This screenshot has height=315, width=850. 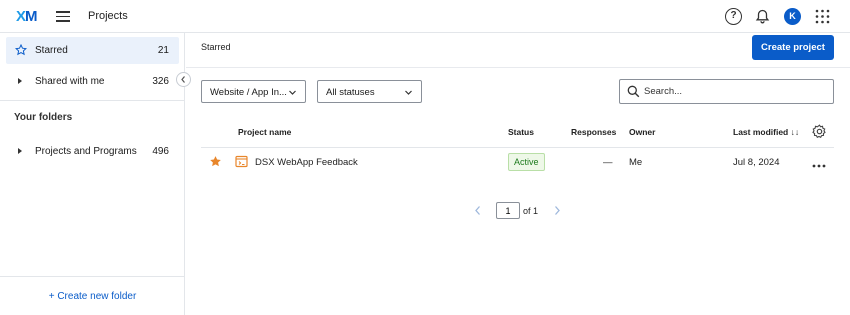 I want to click on next-page-icon, so click(x=557, y=212).